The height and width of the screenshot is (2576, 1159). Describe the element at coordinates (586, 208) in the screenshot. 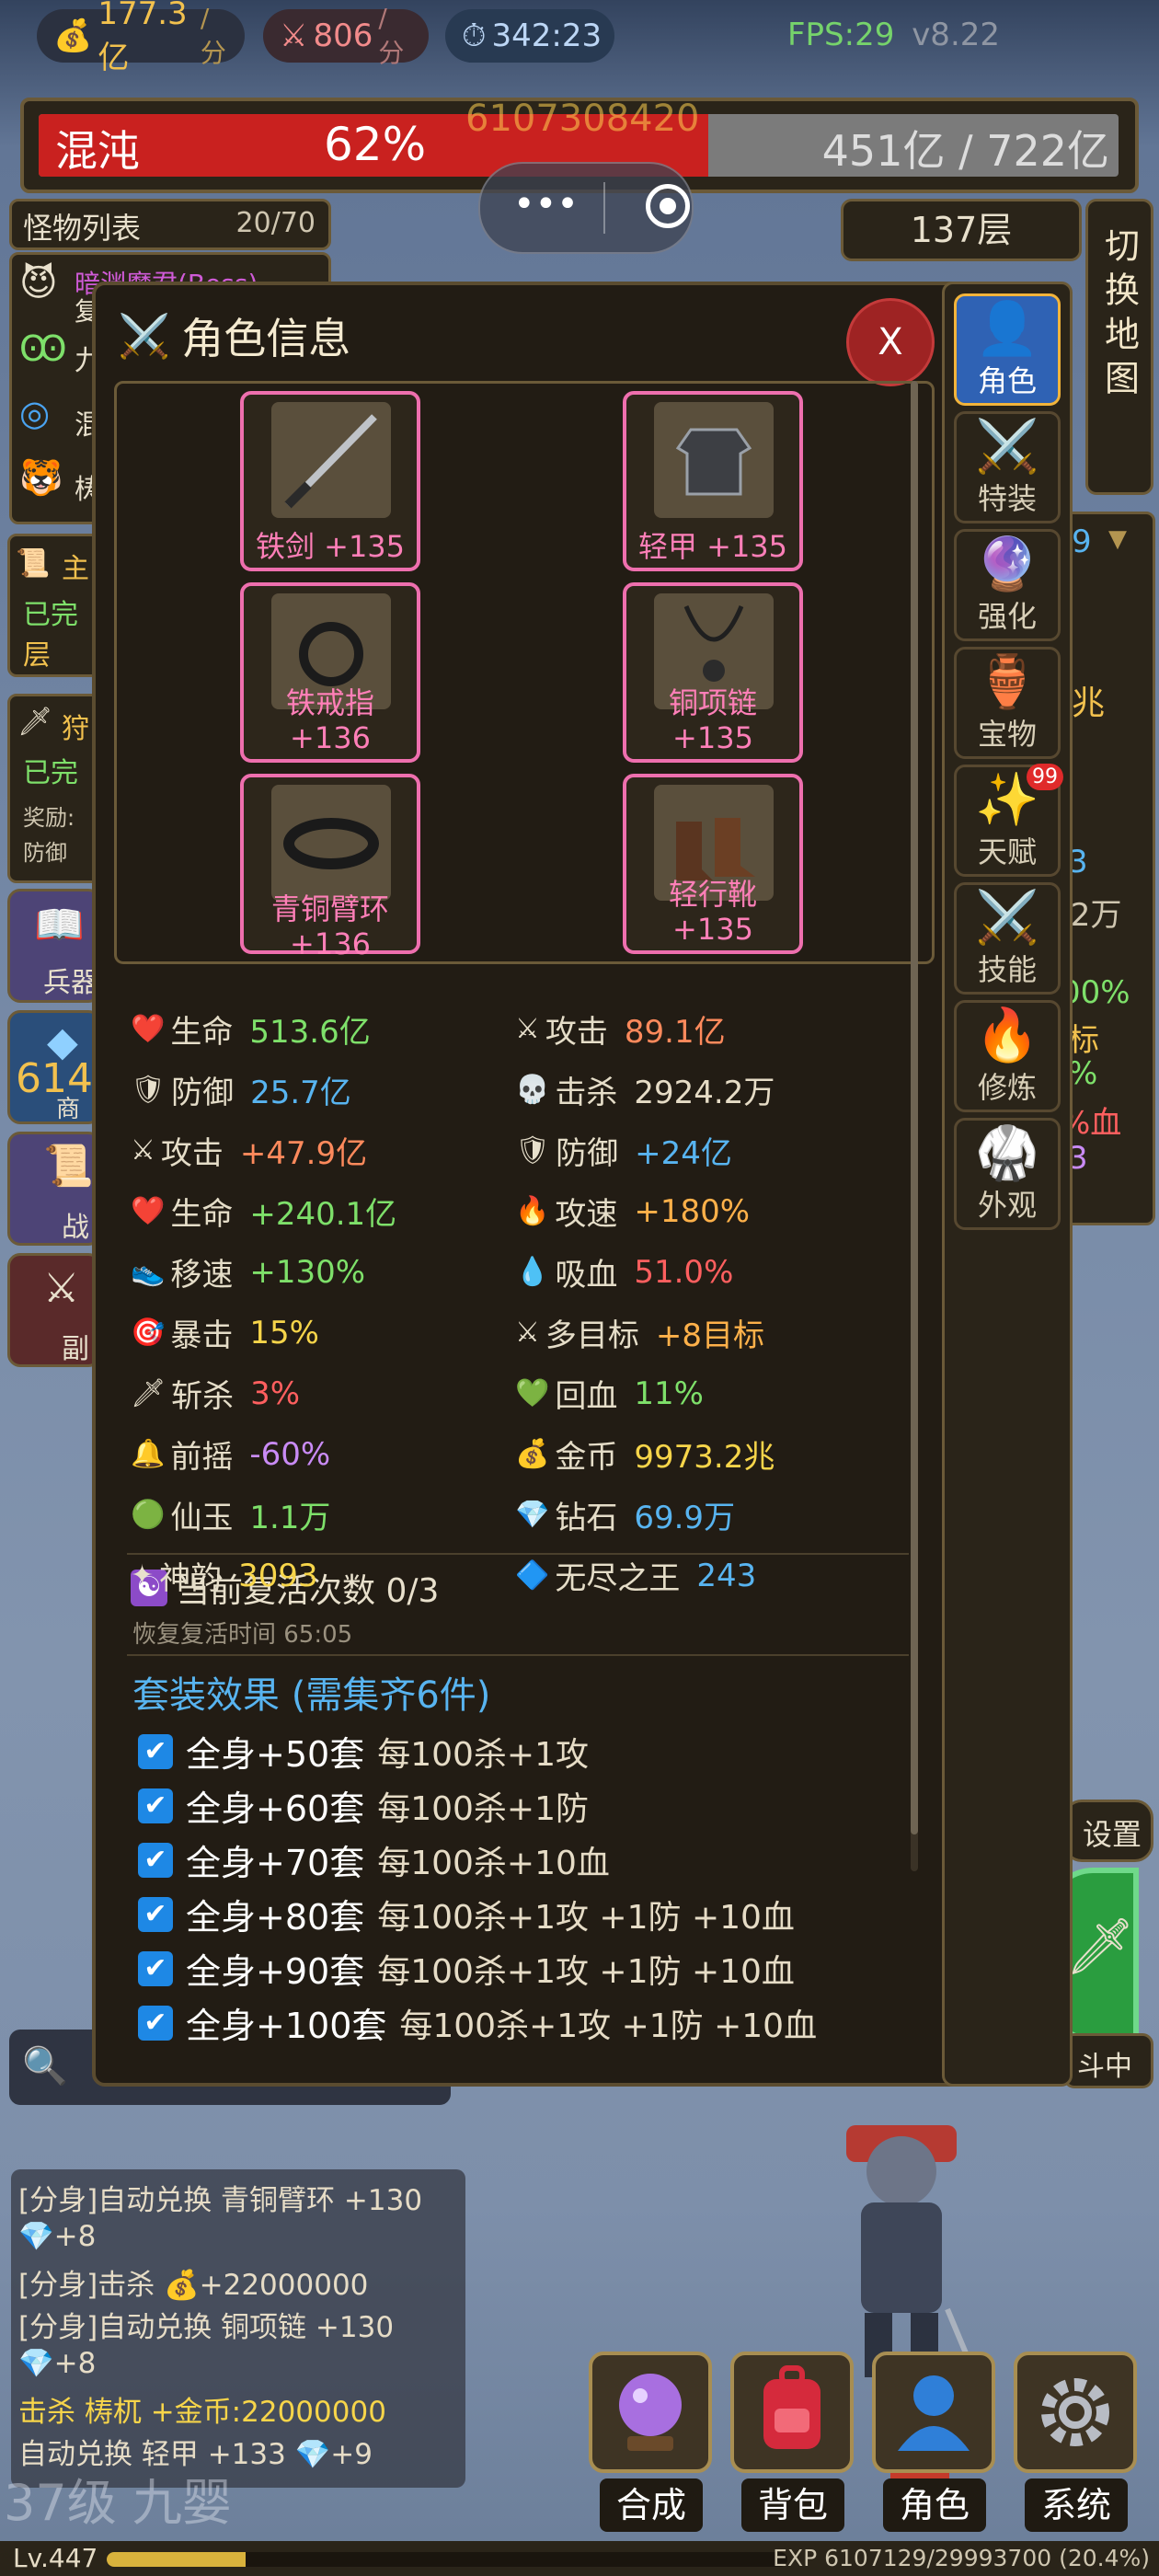

I see `miniprogram-capsule: •••` at that location.